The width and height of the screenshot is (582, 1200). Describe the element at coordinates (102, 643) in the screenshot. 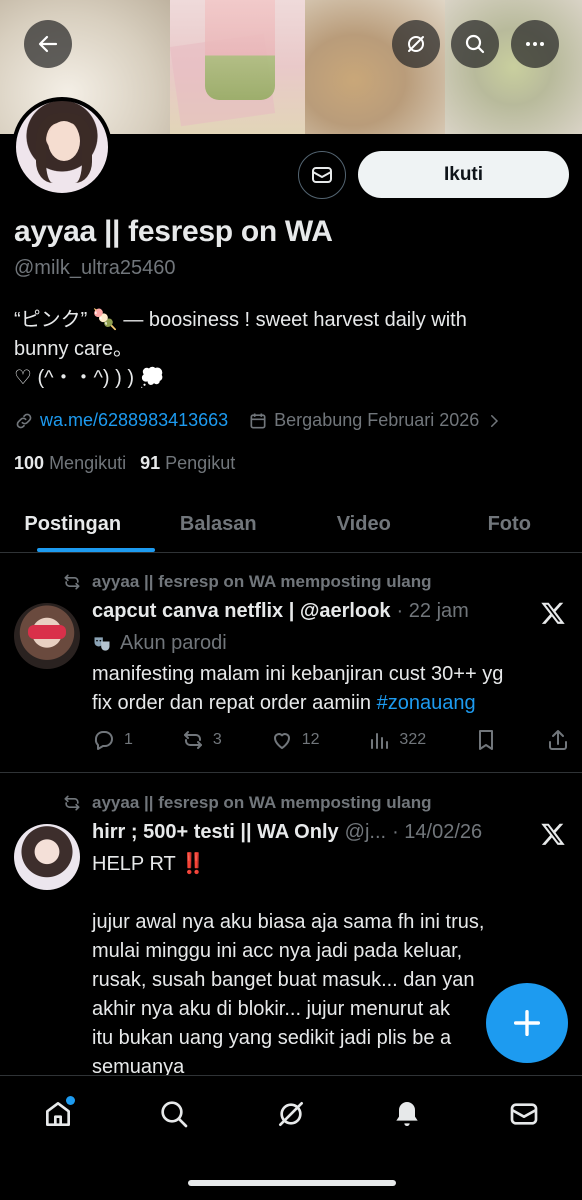

I see `theater-masks-icon` at that location.